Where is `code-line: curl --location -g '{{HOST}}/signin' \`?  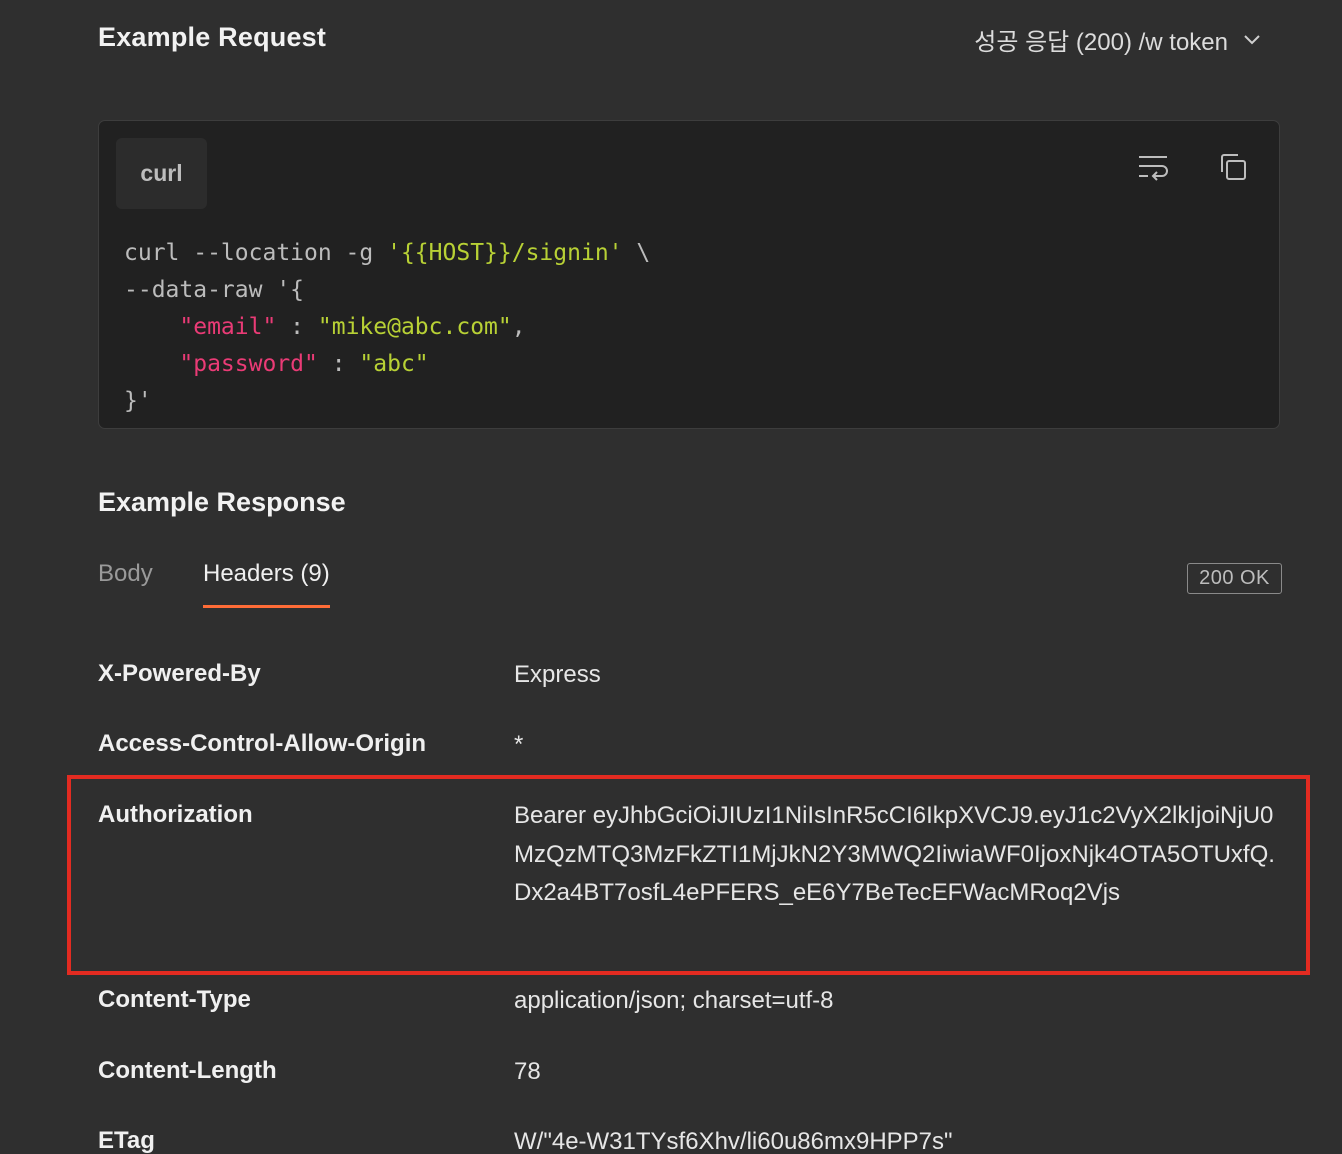
code-line: curl --location -g '{{HOST}}/signin' \ is located at coordinates (387, 253).